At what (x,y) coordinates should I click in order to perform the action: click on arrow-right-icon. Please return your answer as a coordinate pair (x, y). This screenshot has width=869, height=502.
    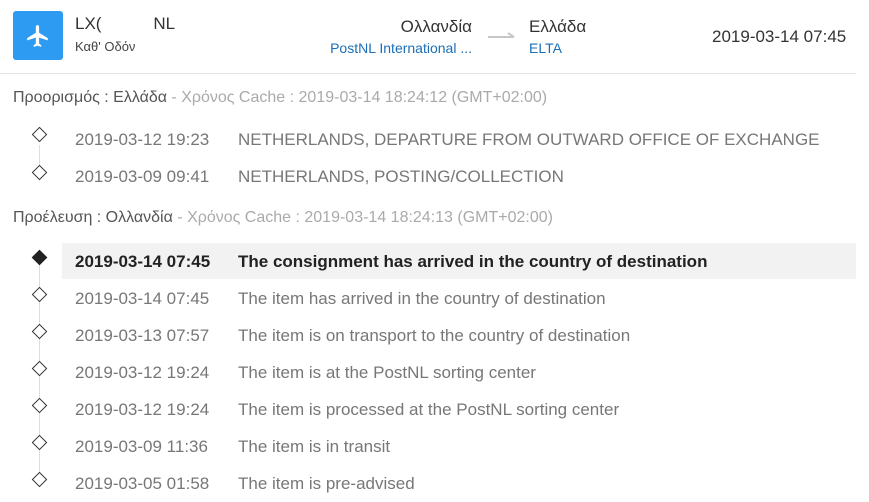
    Looking at the image, I should click on (501, 35).